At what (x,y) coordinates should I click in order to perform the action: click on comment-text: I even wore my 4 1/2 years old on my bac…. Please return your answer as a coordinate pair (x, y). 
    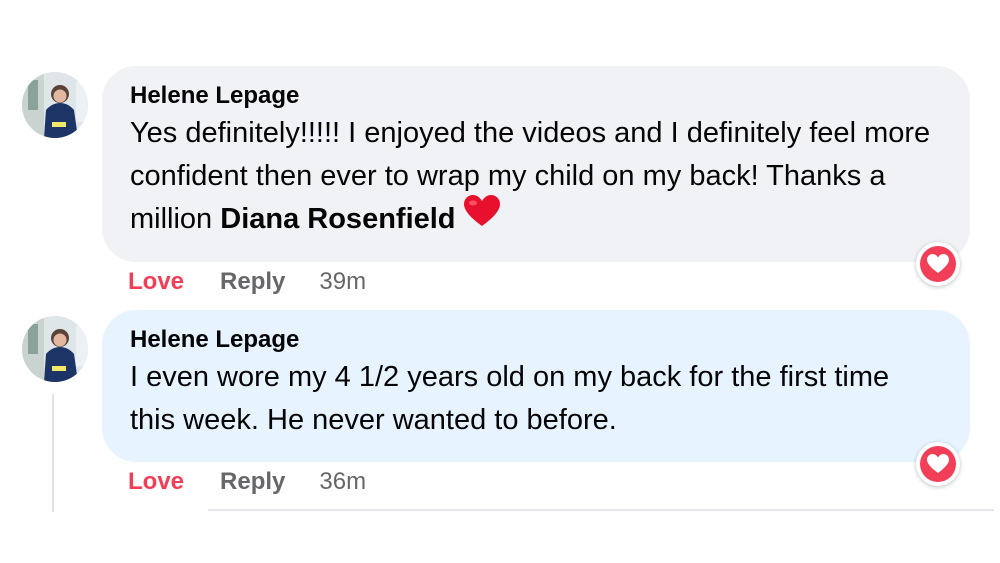
    Looking at the image, I should click on (510, 398).